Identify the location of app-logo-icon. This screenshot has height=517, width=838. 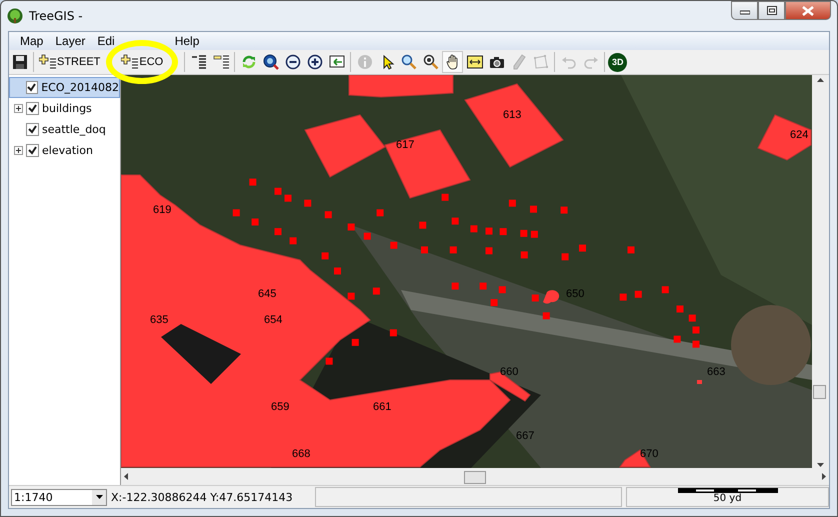
(15, 16).